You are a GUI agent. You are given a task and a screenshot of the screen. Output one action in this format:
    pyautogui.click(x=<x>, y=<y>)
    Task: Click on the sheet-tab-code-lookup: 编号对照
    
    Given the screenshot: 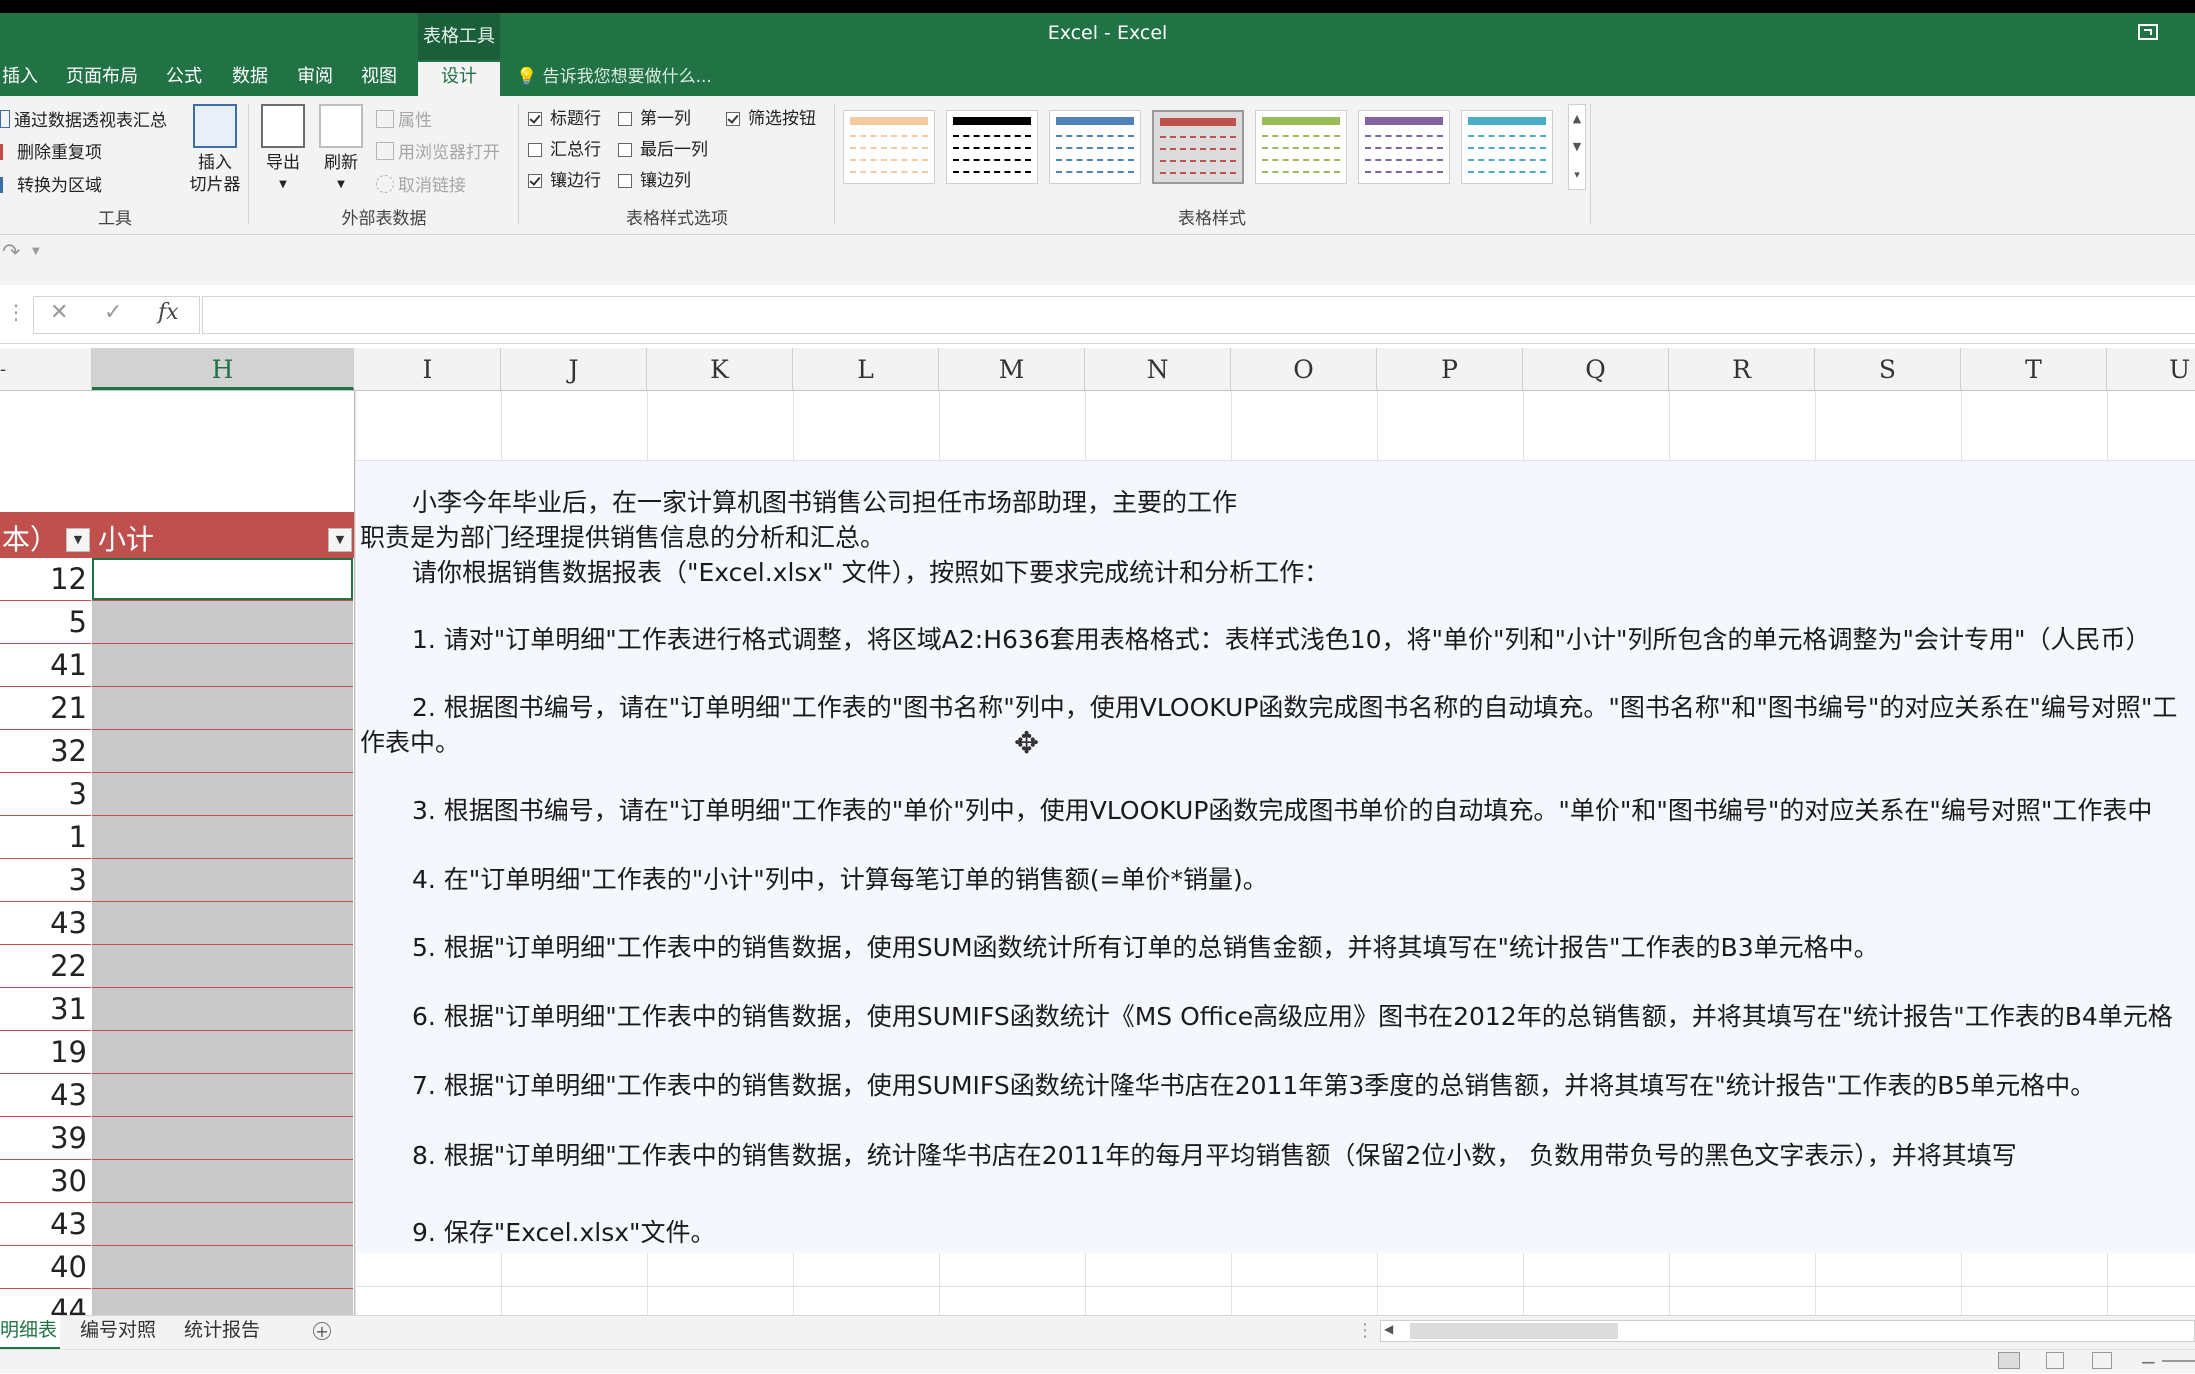 What is the action you would take?
    pyautogui.click(x=118, y=1331)
    